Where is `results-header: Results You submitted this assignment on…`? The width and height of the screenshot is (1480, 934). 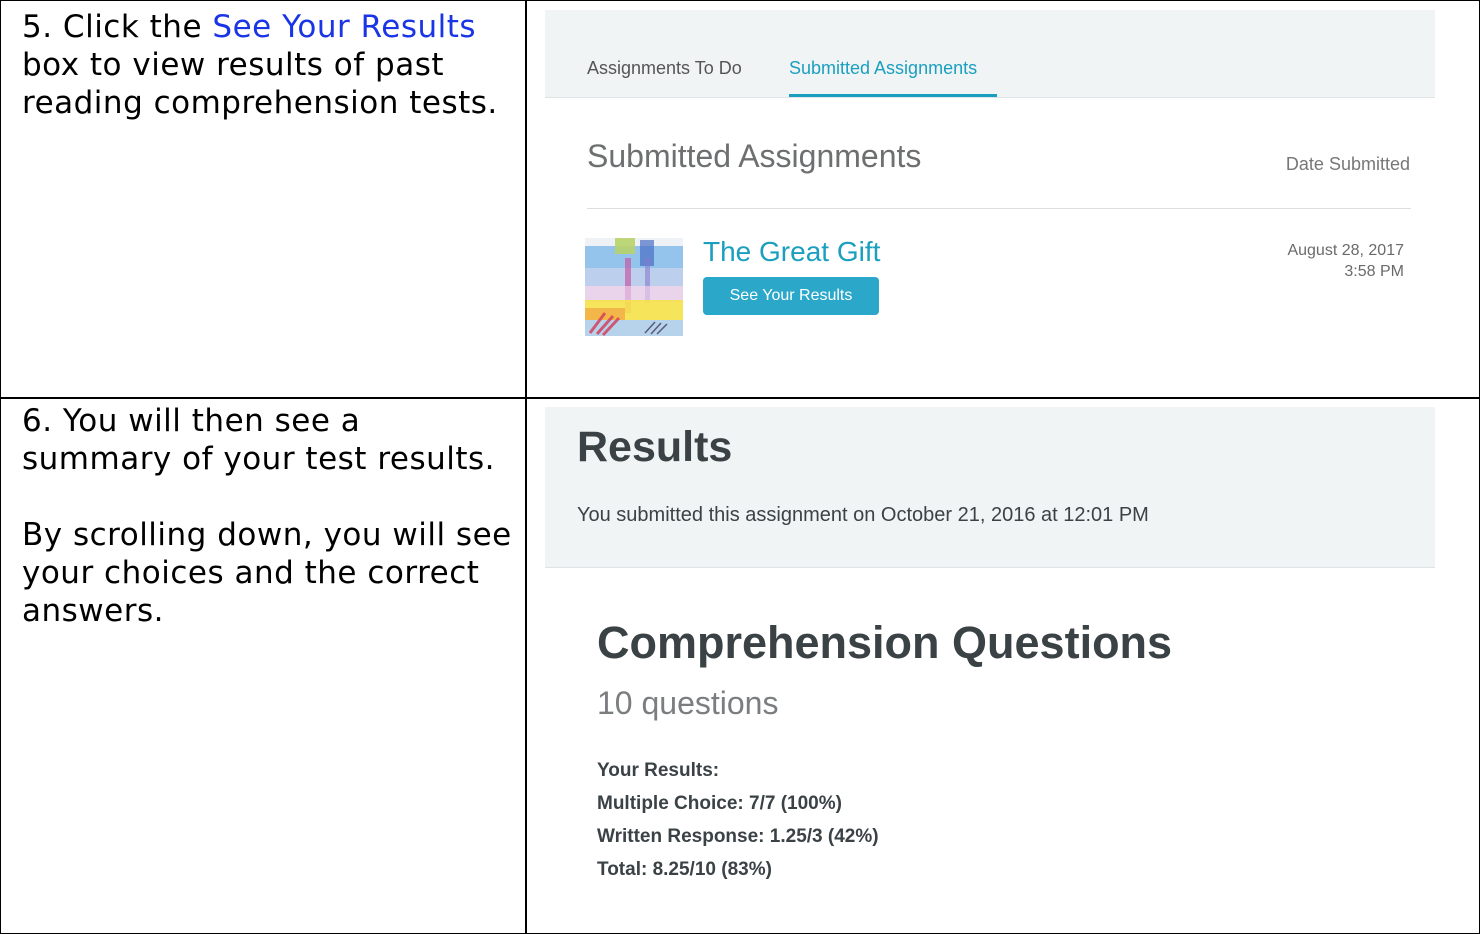 results-header: Results You submitted this assignment on… is located at coordinates (990, 487).